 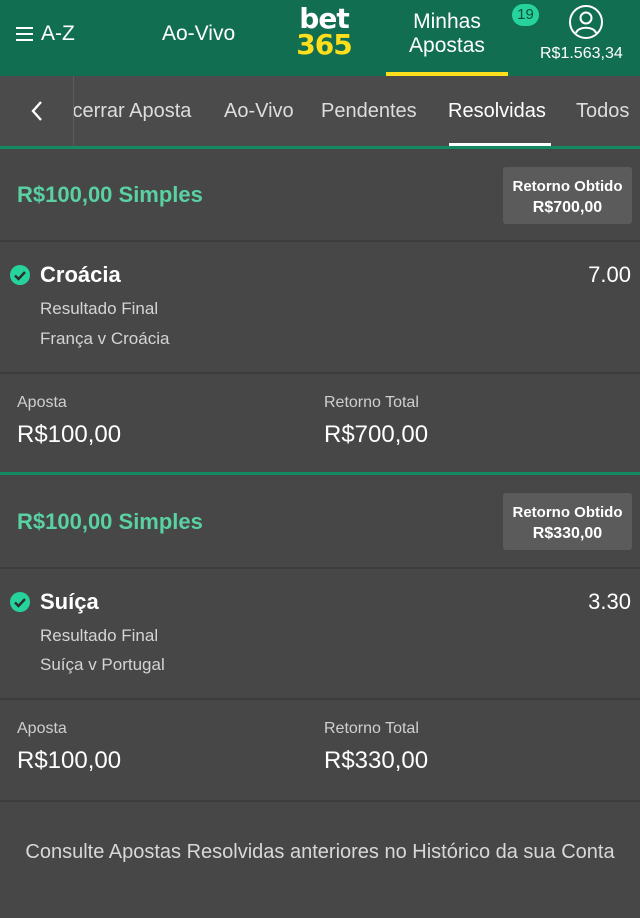 I want to click on account-balance: R$1.563,34, so click(x=581, y=54).